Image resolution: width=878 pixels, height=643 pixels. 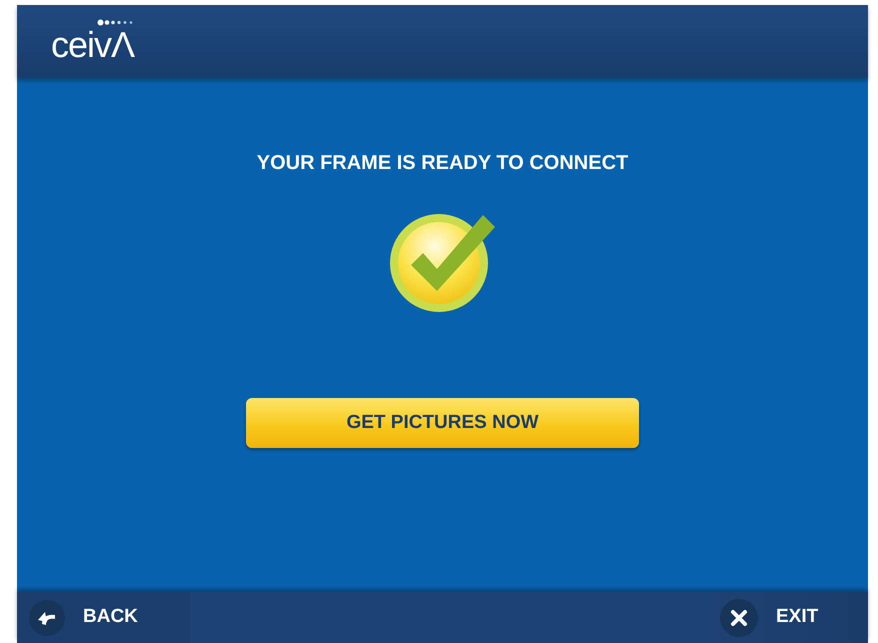 What do you see at coordinates (442, 163) in the screenshot?
I see `status-title: YOUR FRAME IS READY TO CONNECT` at bounding box center [442, 163].